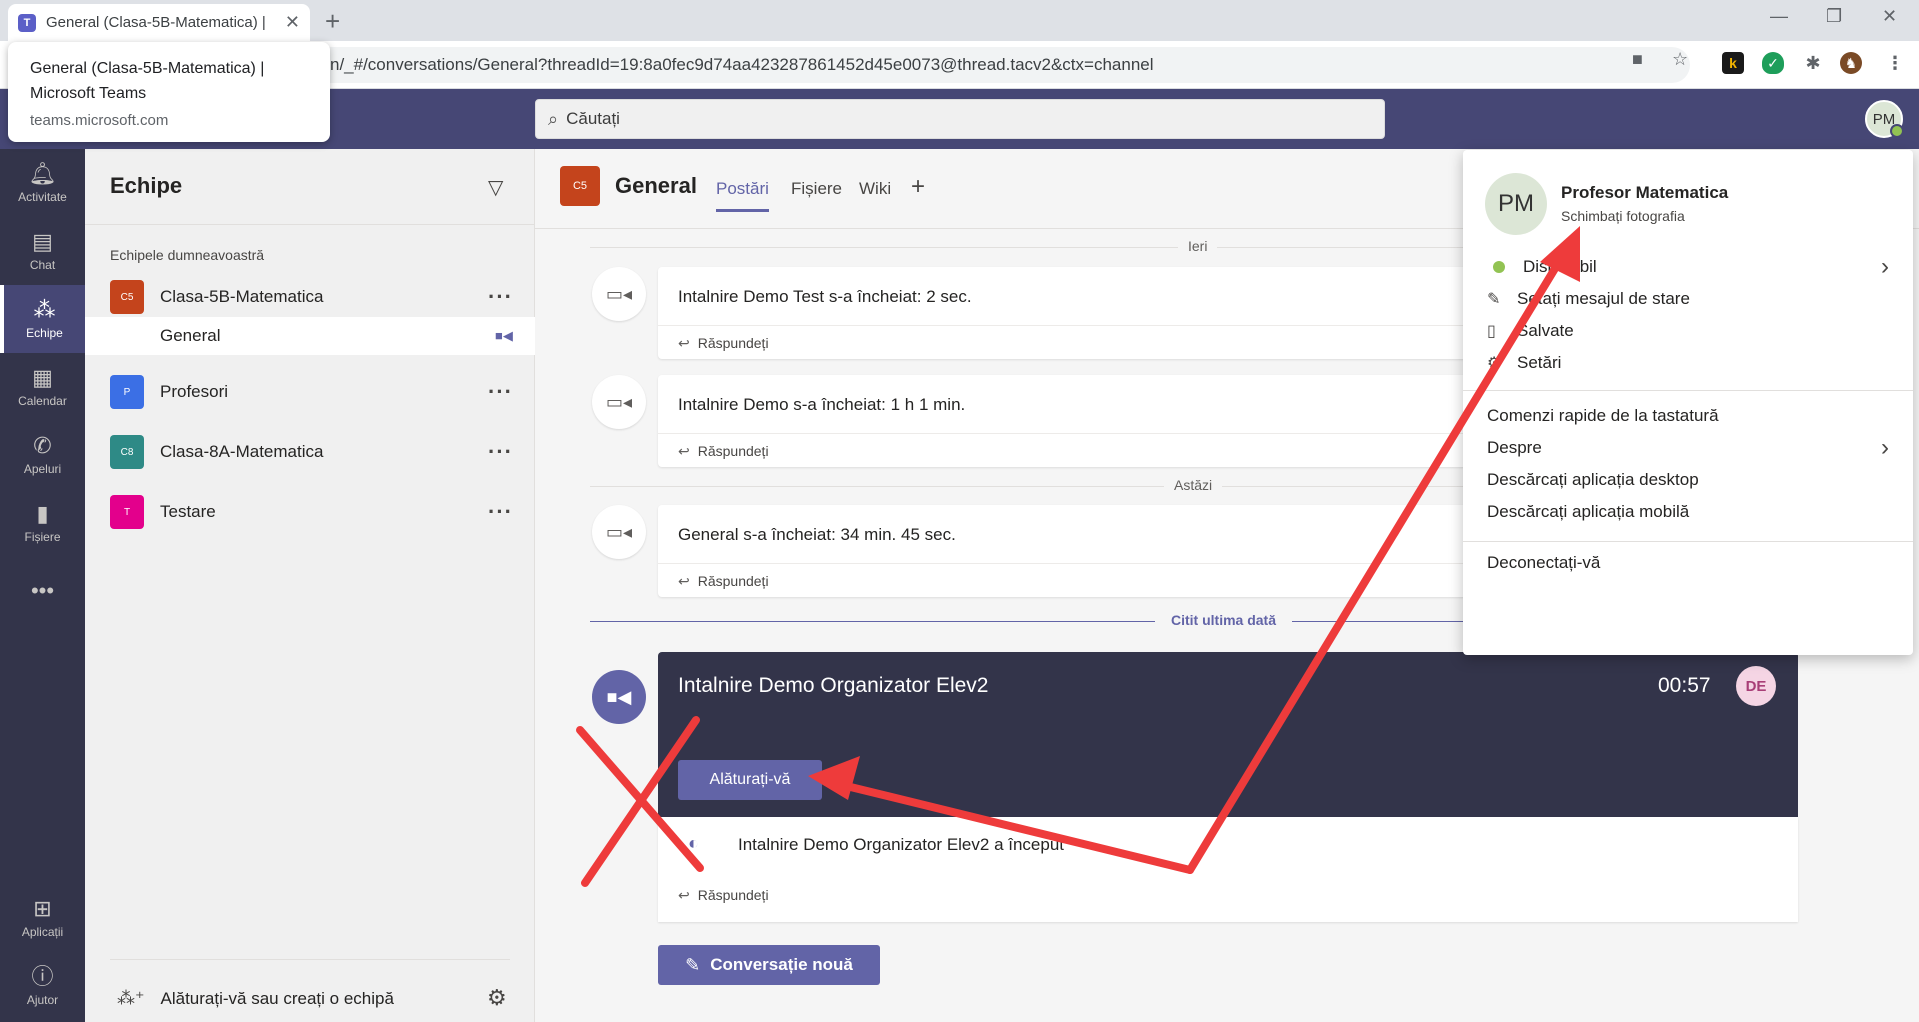 The image size is (1919, 1022). Describe the element at coordinates (42, 445) in the screenshot. I see `phone-icon: ✆` at that location.